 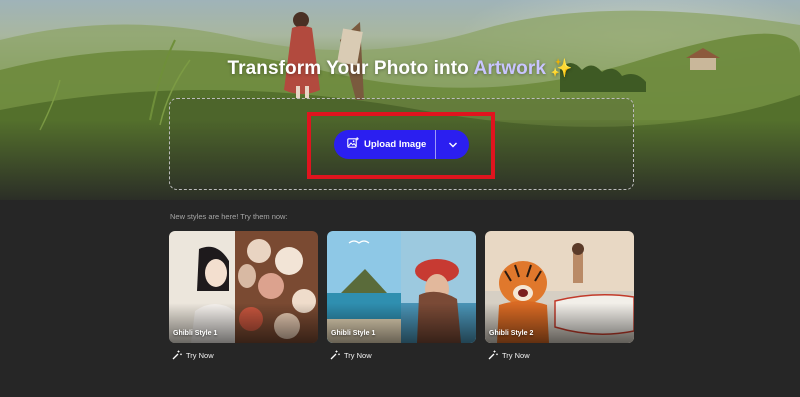 What do you see at coordinates (229, 216) in the screenshot?
I see `new-styles-caption: New styles are here! Try them now:` at bounding box center [229, 216].